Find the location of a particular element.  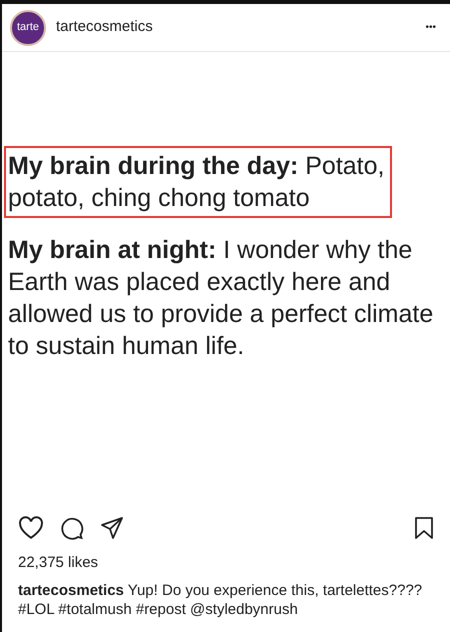

send-icon is located at coordinates (112, 528).